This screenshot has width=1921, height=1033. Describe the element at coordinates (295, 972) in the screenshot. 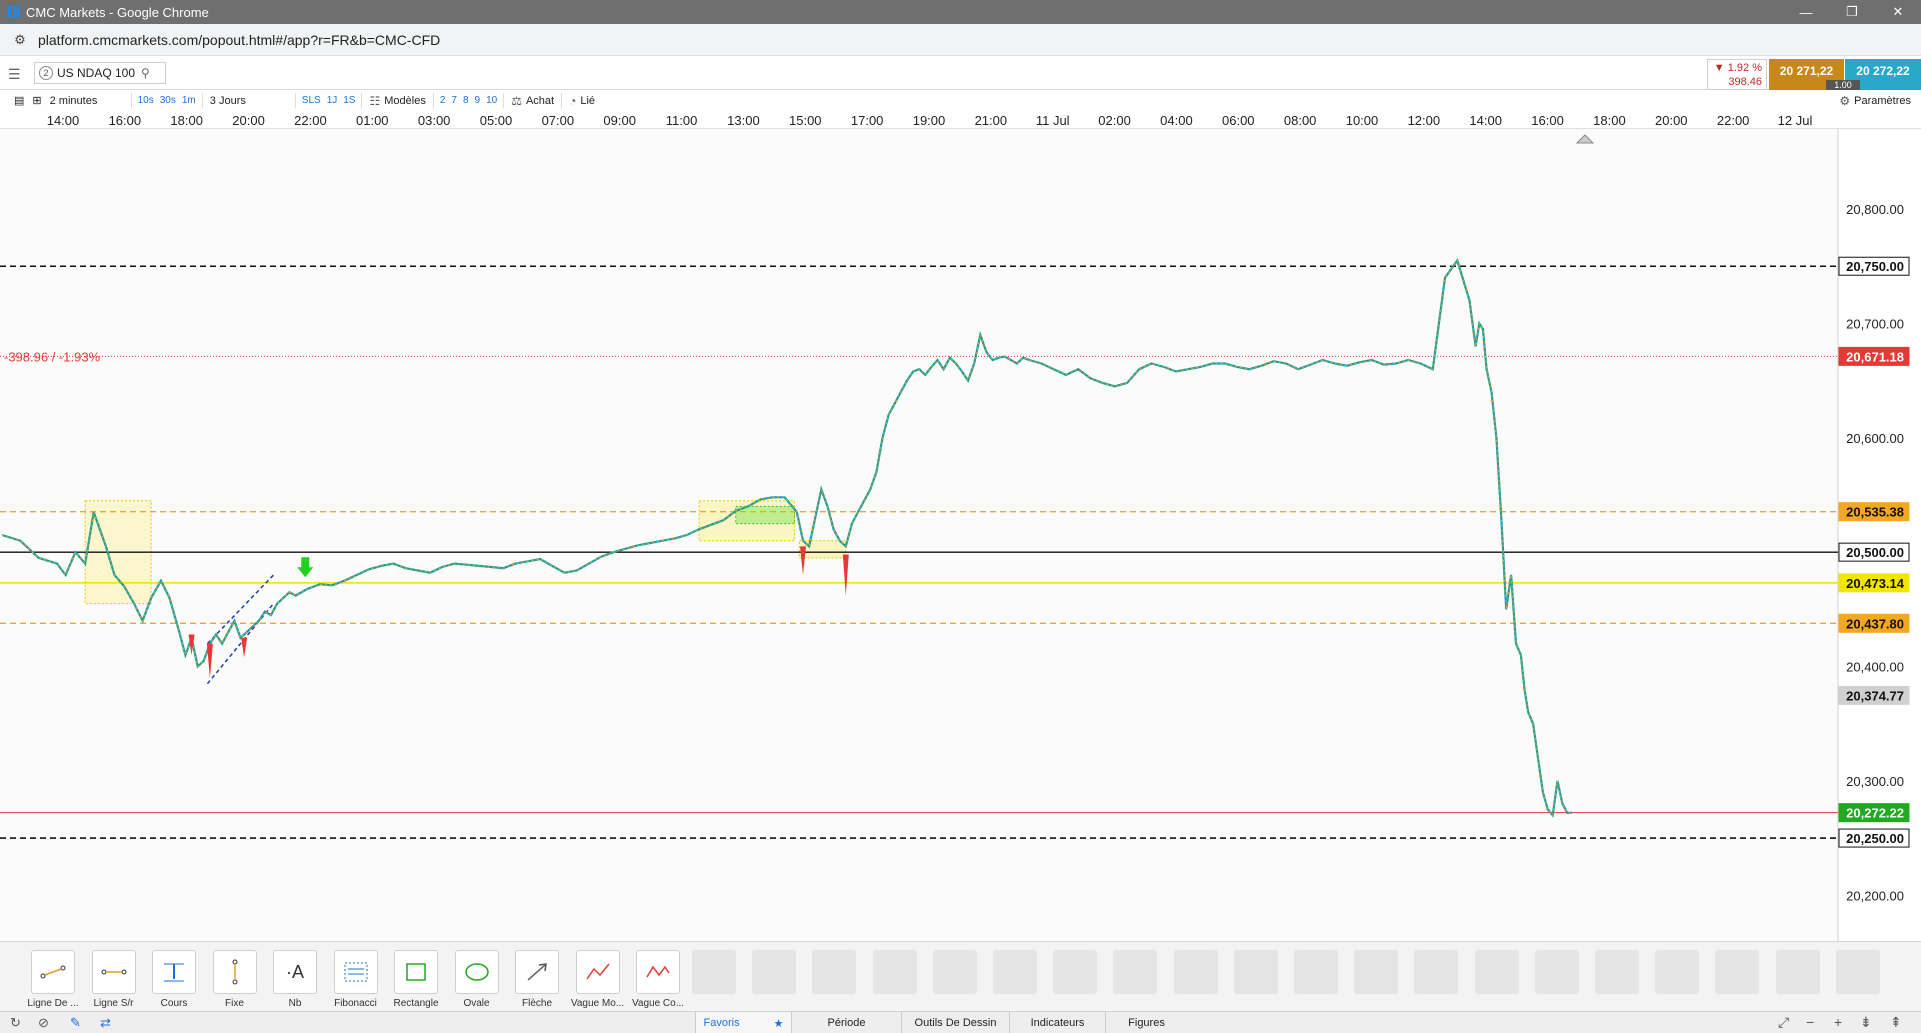

I see `text-icon: ·A` at that location.